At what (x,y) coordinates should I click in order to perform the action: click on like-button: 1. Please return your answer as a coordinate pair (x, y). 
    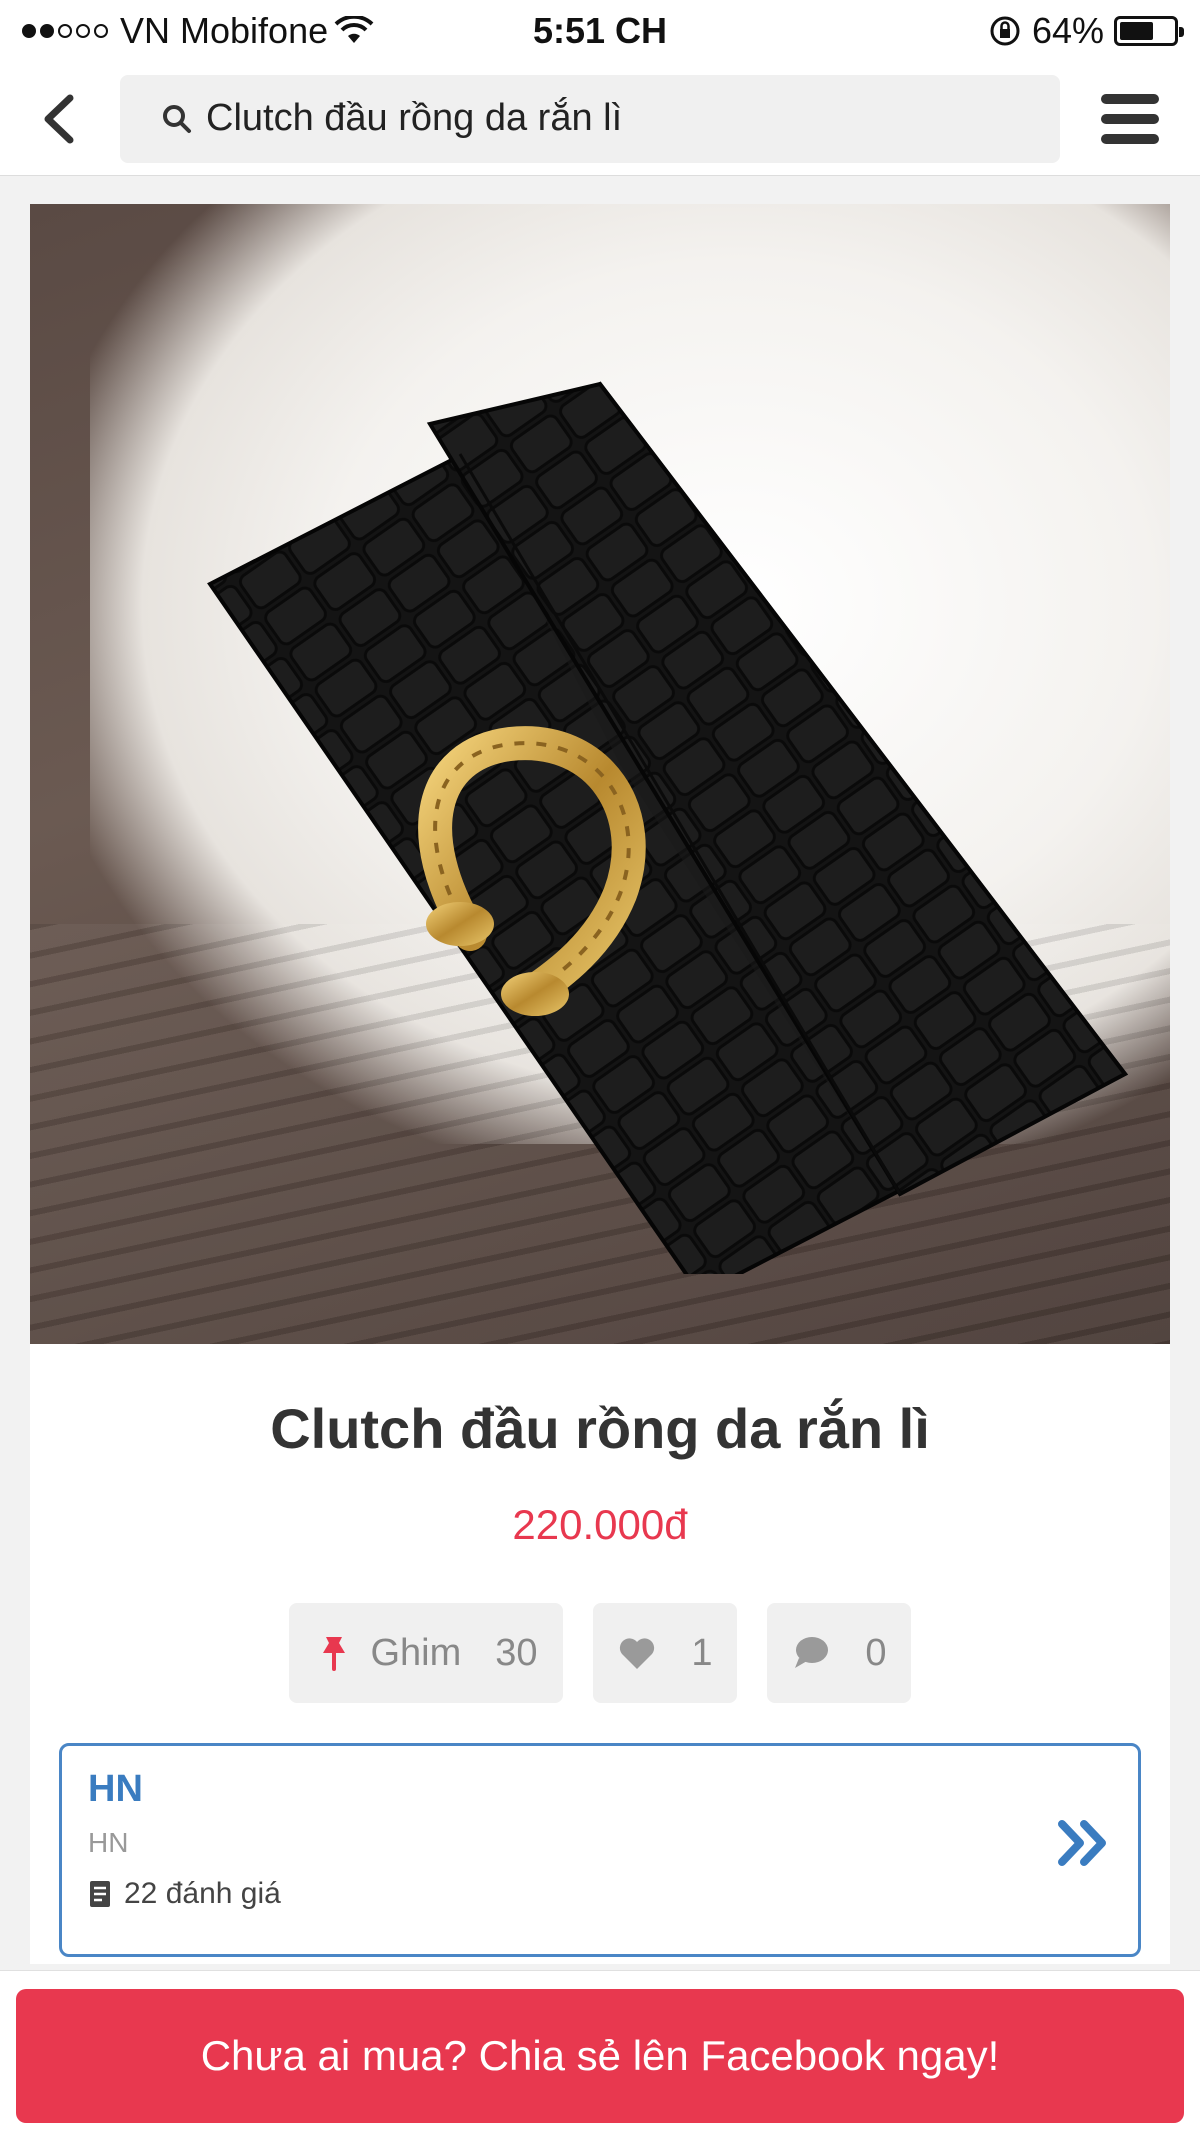
    Looking at the image, I should click on (665, 1653).